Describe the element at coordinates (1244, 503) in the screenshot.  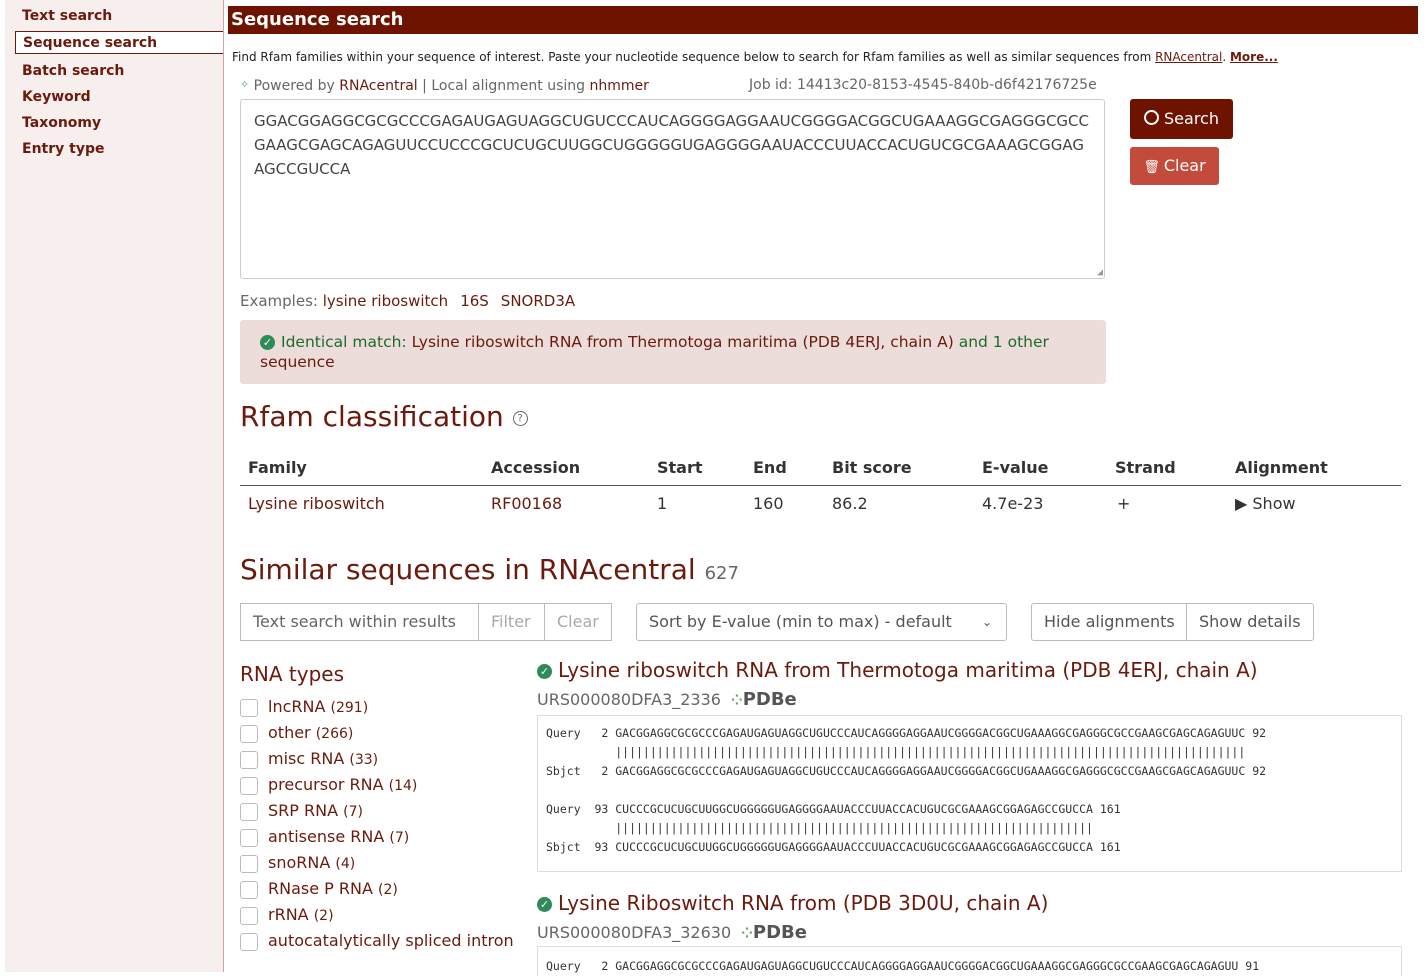
I see `triangle-right-icon: ▶` at that location.